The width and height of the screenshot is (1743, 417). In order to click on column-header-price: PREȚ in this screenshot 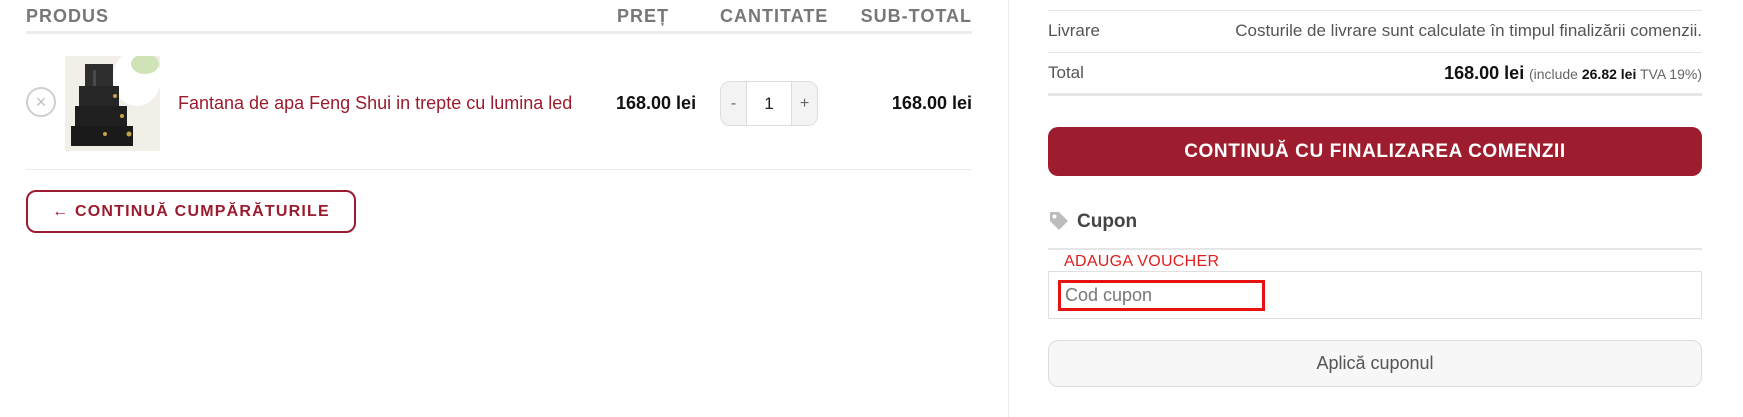, I will do `click(643, 16)`.